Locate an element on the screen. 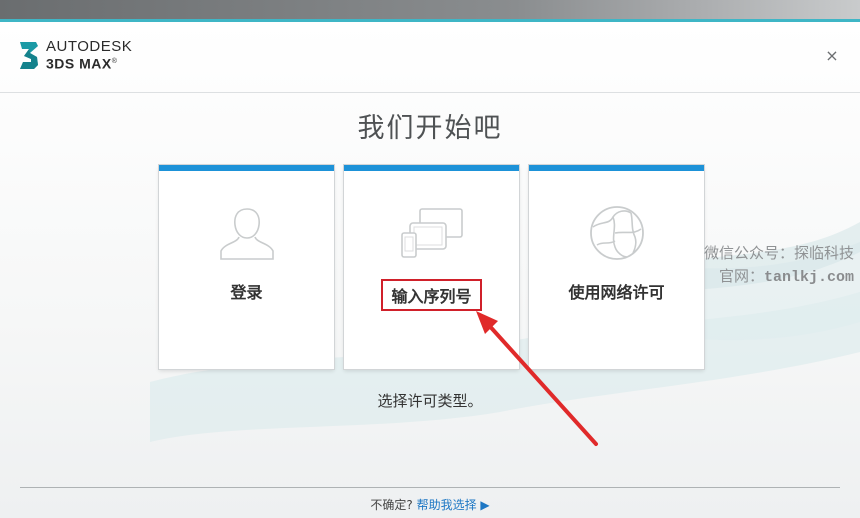 Image resolution: width=860 pixels, height=518 pixels. license-type-prompt: 选择许可类型。 is located at coordinates (430, 401).